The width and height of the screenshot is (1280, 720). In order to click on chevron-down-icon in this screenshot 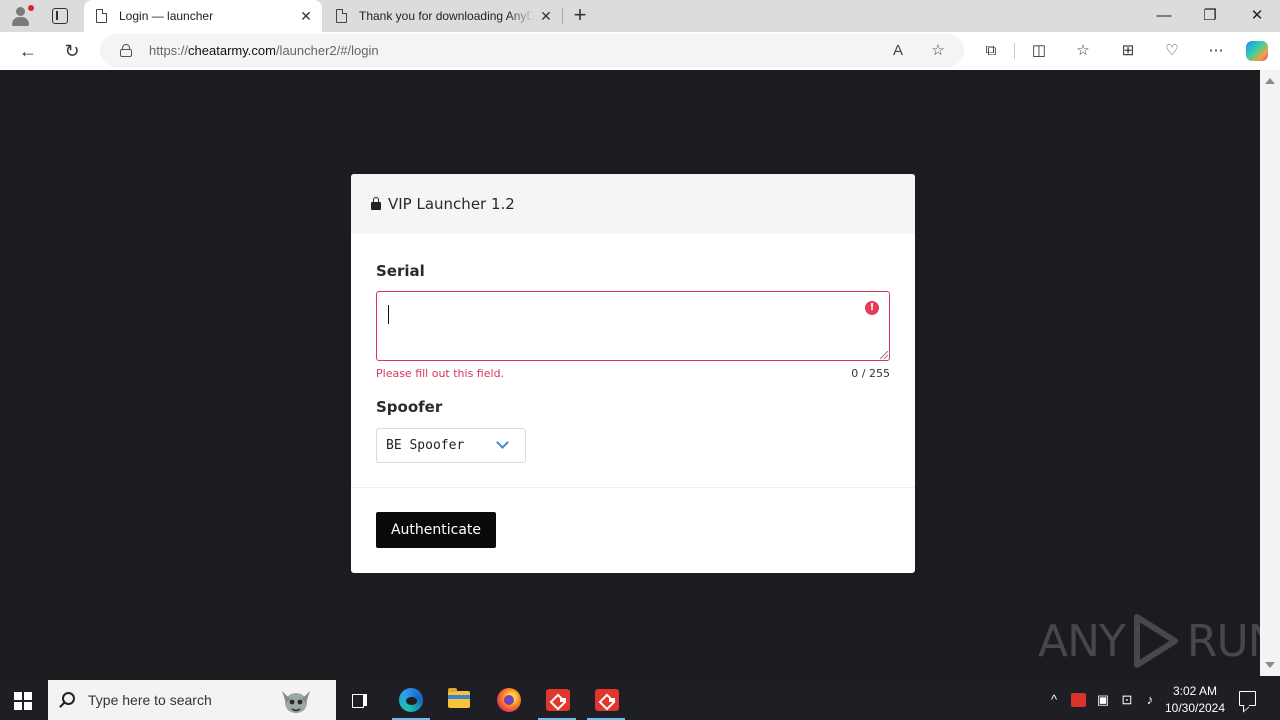, I will do `click(502, 442)`.